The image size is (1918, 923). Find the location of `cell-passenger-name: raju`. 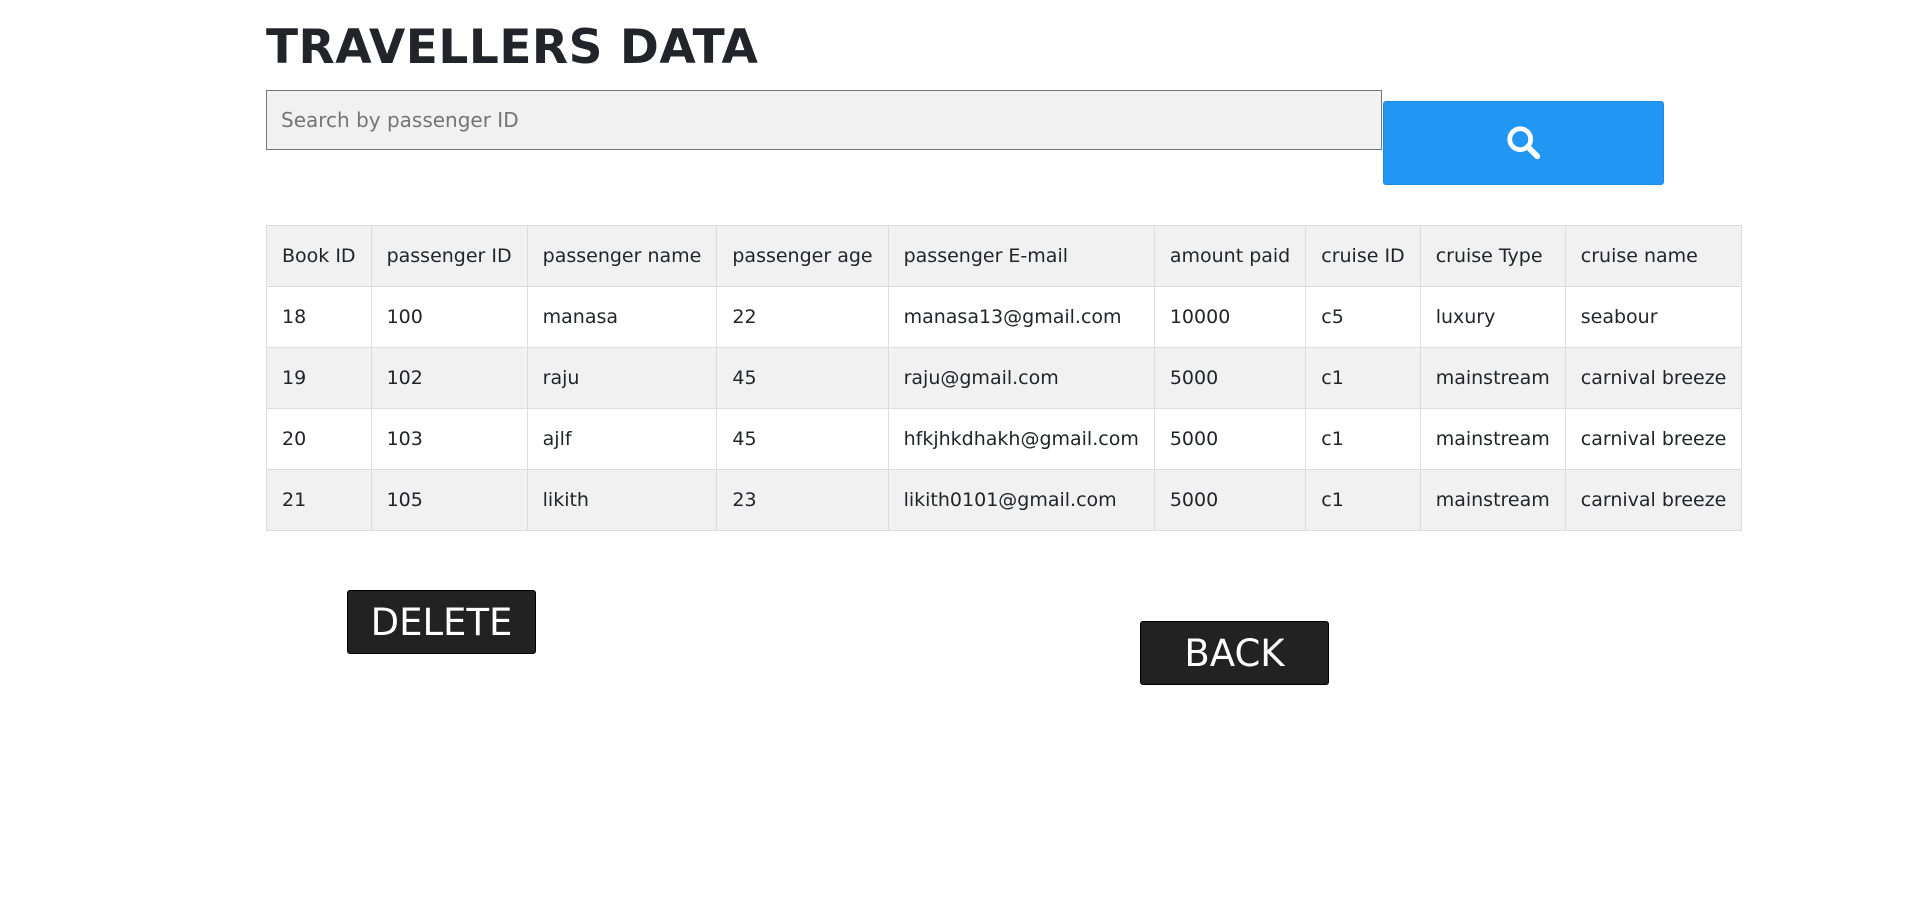

cell-passenger-name: raju is located at coordinates (622, 378).